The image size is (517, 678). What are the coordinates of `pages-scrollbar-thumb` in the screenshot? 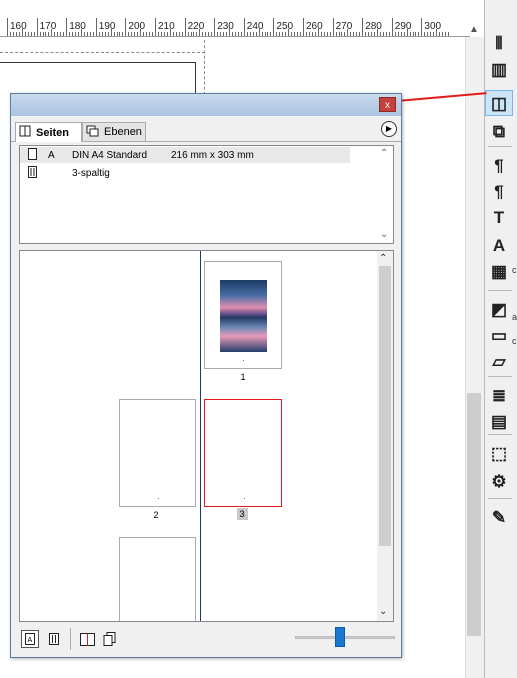 It's located at (385, 406).